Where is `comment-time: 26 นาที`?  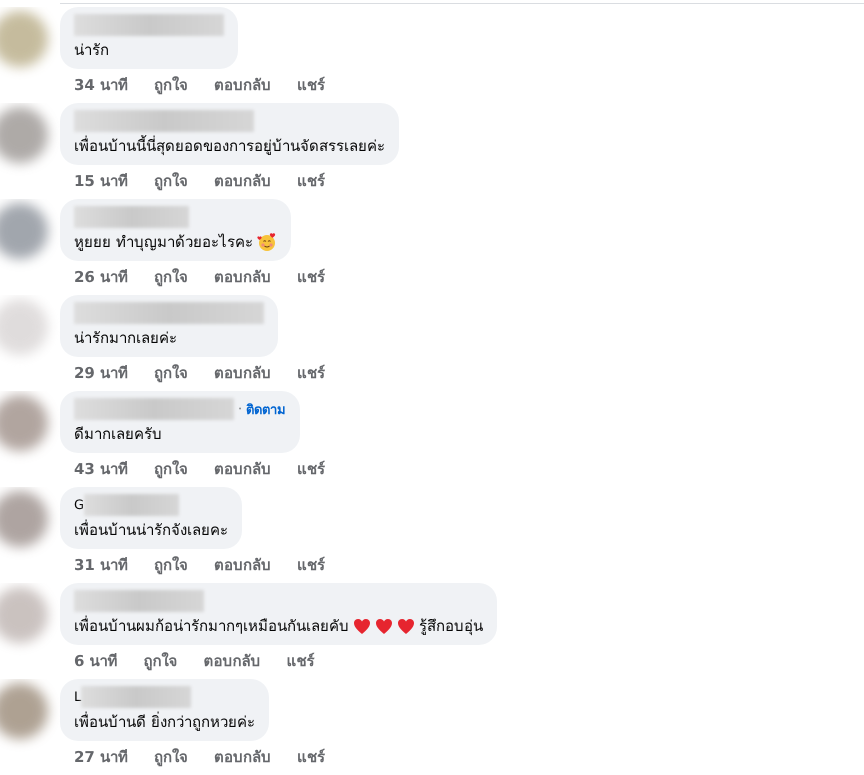 comment-time: 26 นาที is located at coordinates (101, 277).